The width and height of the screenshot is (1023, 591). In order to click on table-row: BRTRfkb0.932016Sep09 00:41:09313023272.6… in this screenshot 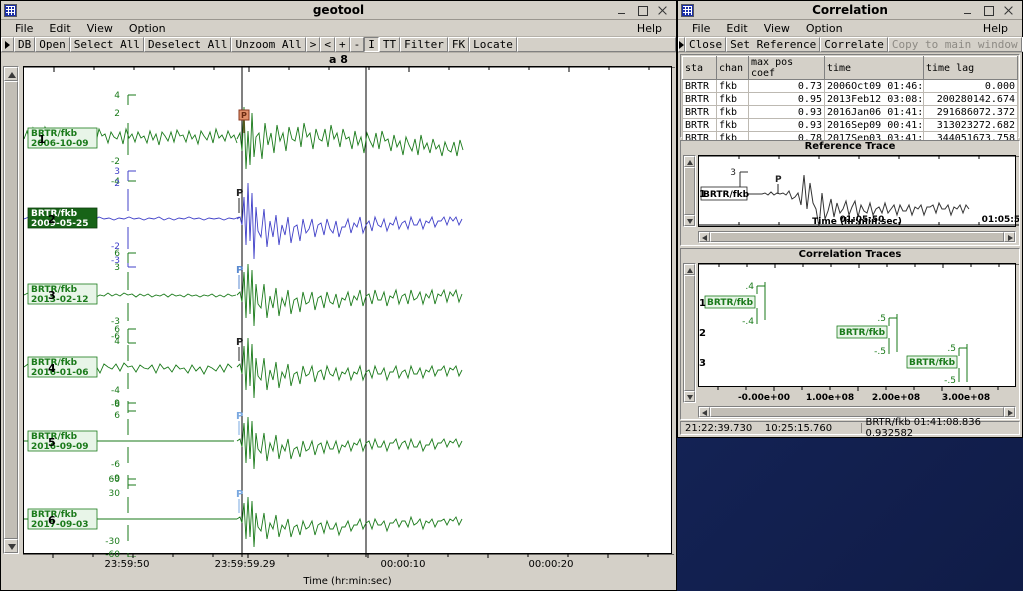, I will do `click(850, 125)`.